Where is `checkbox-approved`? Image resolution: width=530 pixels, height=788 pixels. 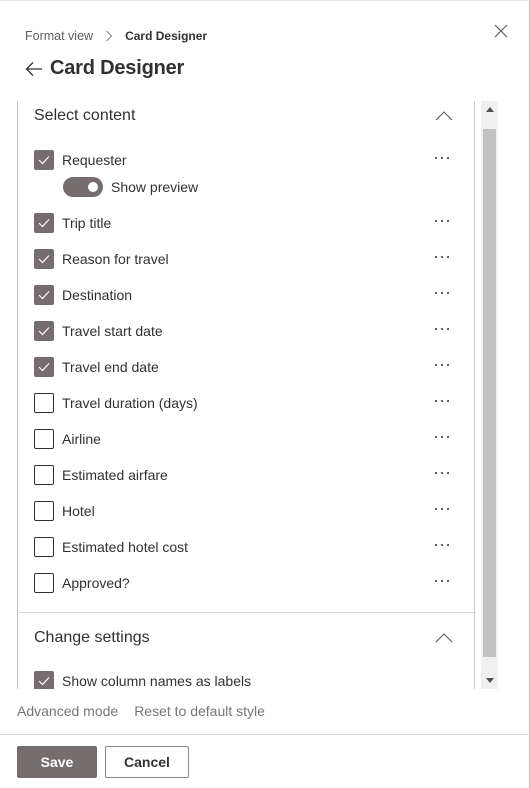 checkbox-approved is located at coordinates (44, 583).